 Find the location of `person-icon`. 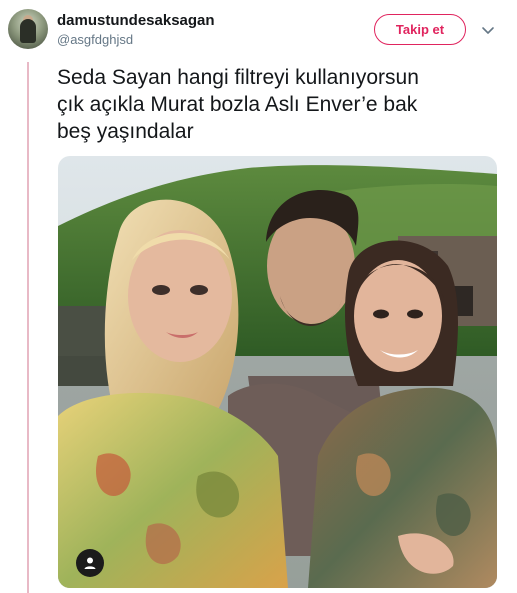

person-icon is located at coordinates (90, 563).